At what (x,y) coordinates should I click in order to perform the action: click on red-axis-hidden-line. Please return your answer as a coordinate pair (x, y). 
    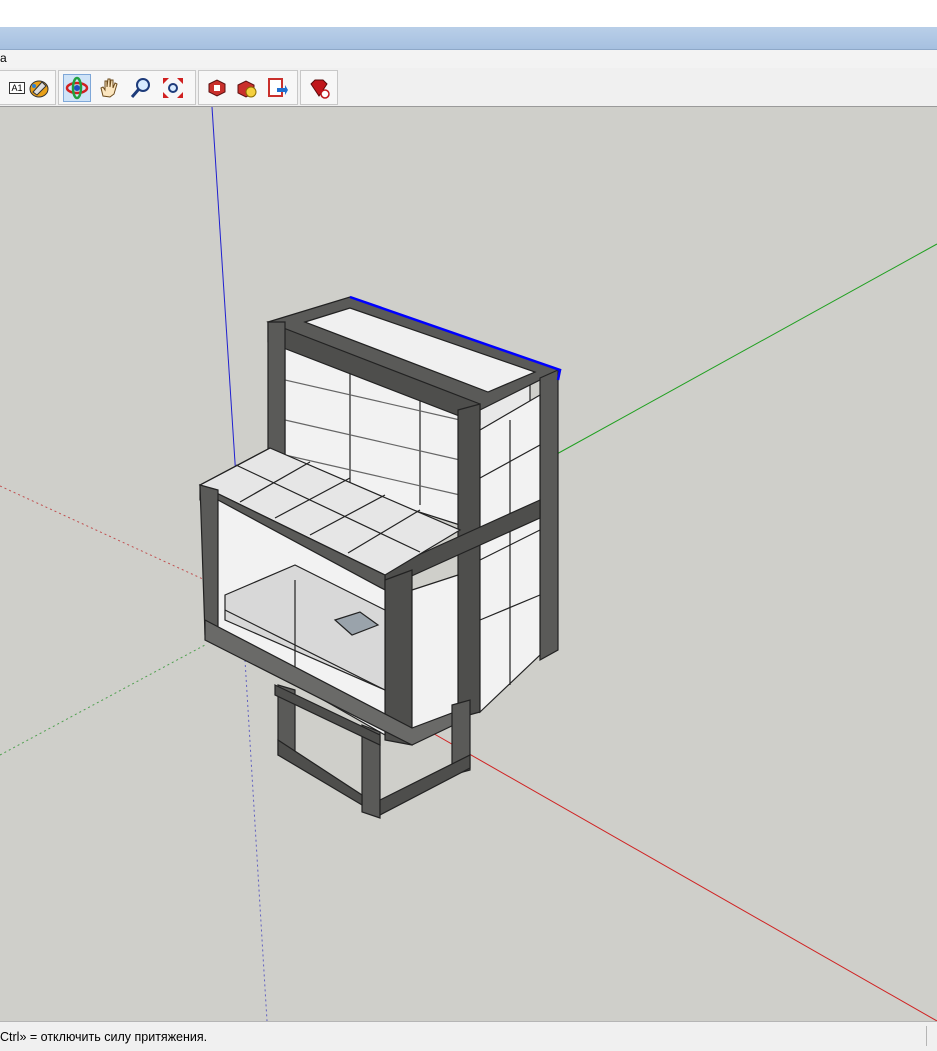
    Looking at the image, I should click on (103, 533).